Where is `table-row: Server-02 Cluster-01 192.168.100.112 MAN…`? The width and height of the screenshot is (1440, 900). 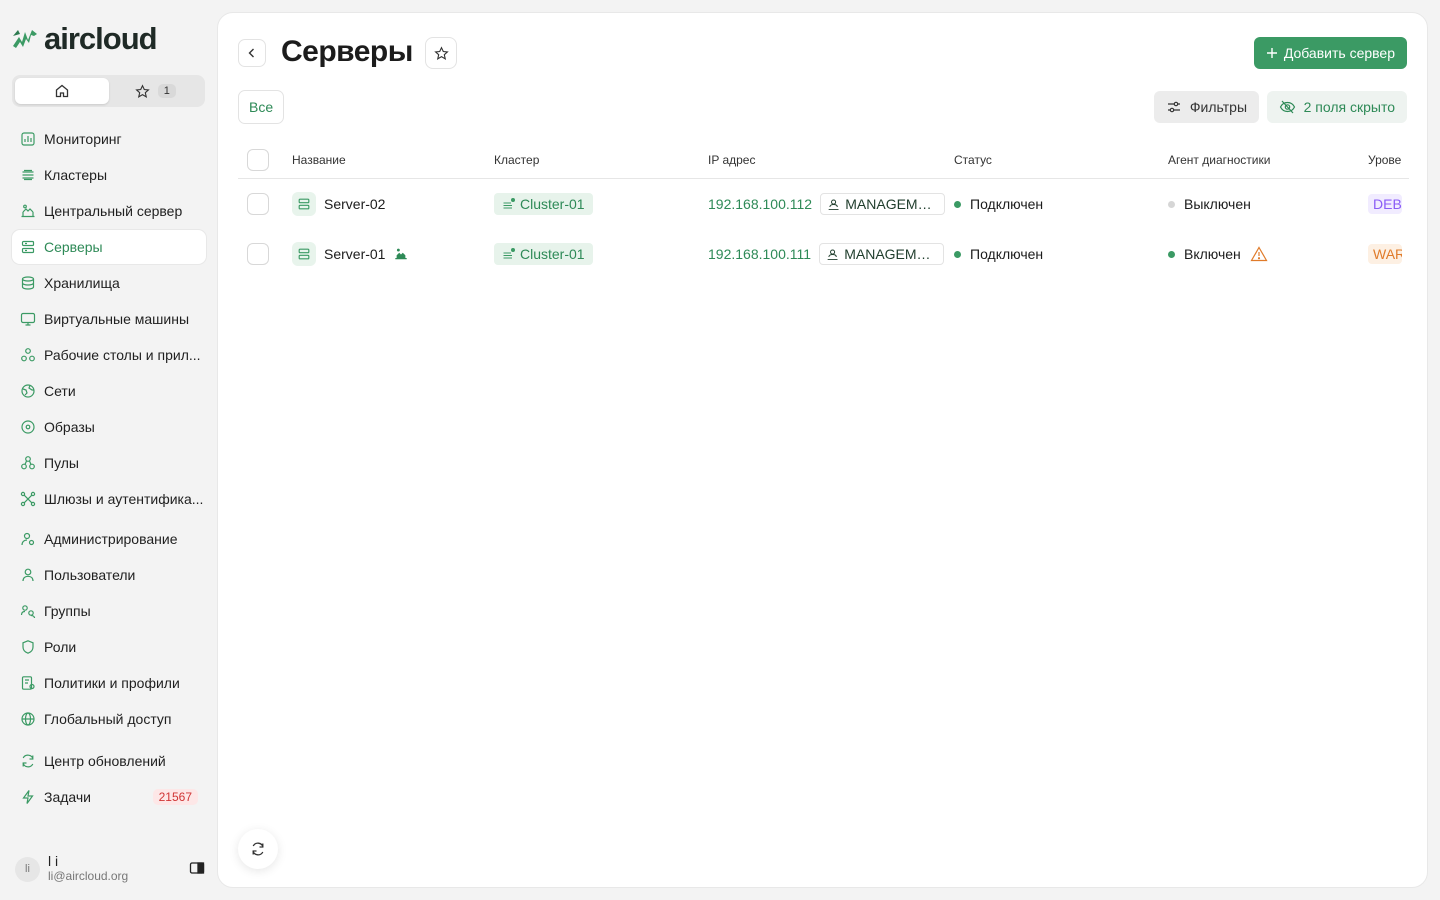 table-row: Server-02 Cluster-01 192.168.100.112 MAN… is located at coordinates (823, 204).